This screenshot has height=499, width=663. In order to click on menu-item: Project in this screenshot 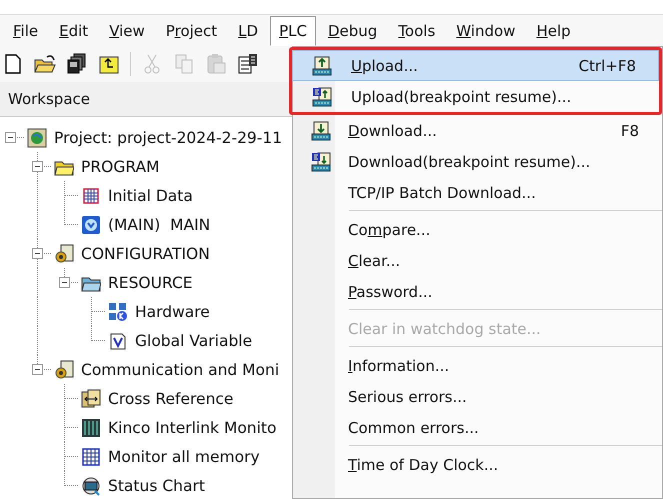, I will do `click(191, 31)`.